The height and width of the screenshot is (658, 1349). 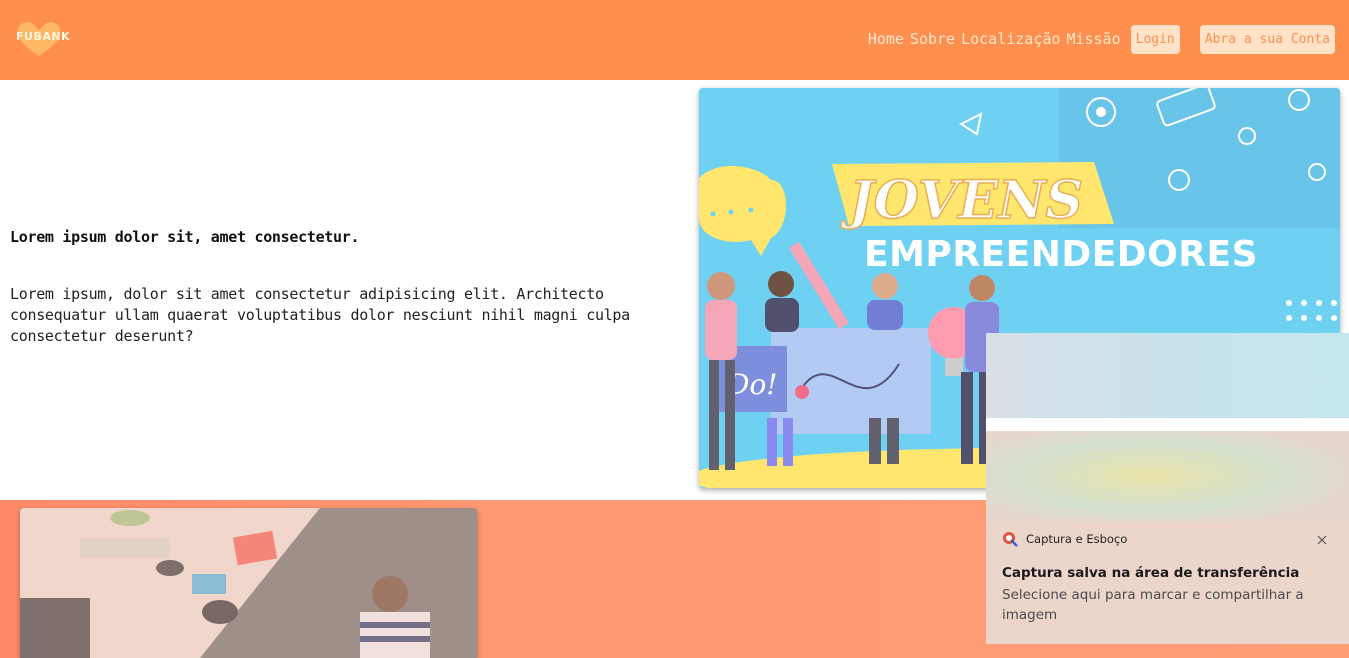 What do you see at coordinates (1151, 573) in the screenshot?
I see `toast-title: Captura salva na área de transferência` at bounding box center [1151, 573].